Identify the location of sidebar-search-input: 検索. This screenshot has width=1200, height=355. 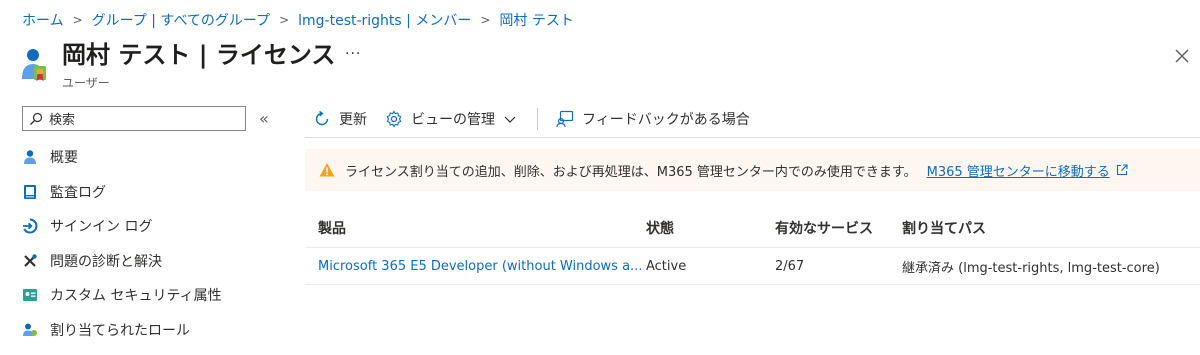
(134, 118).